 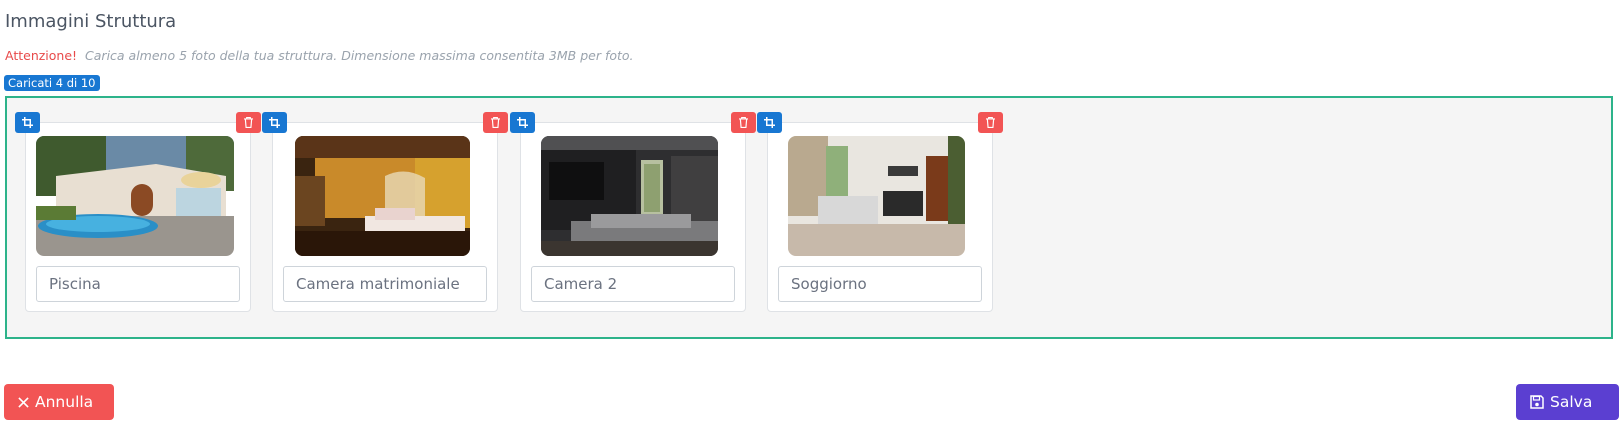 I want to click on save-button: Salva, so click(x=1567, y=402).